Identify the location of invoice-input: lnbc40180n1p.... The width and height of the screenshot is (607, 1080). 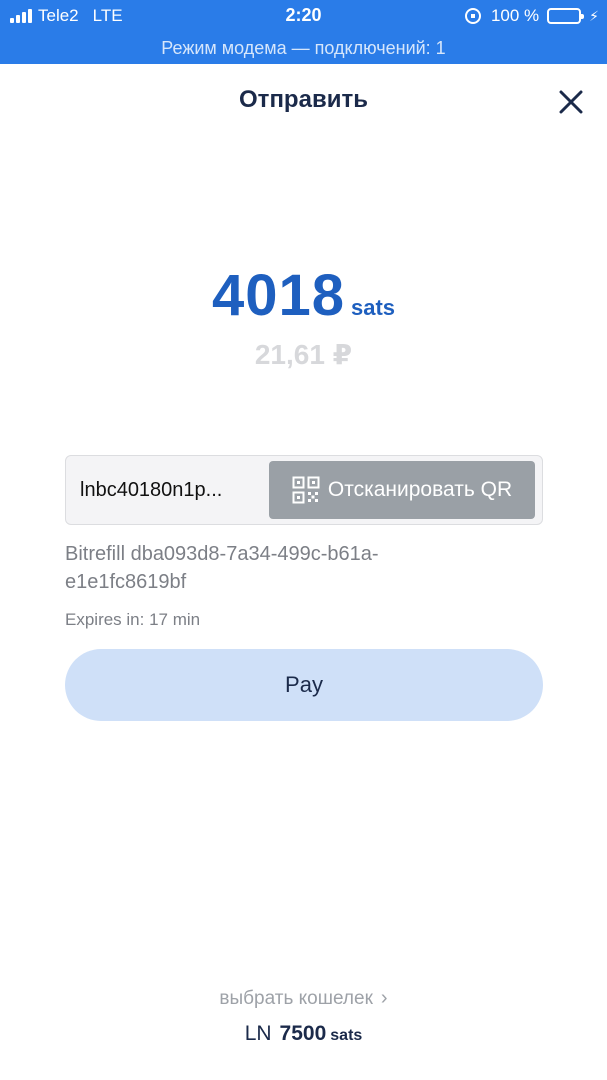
(175, 490).